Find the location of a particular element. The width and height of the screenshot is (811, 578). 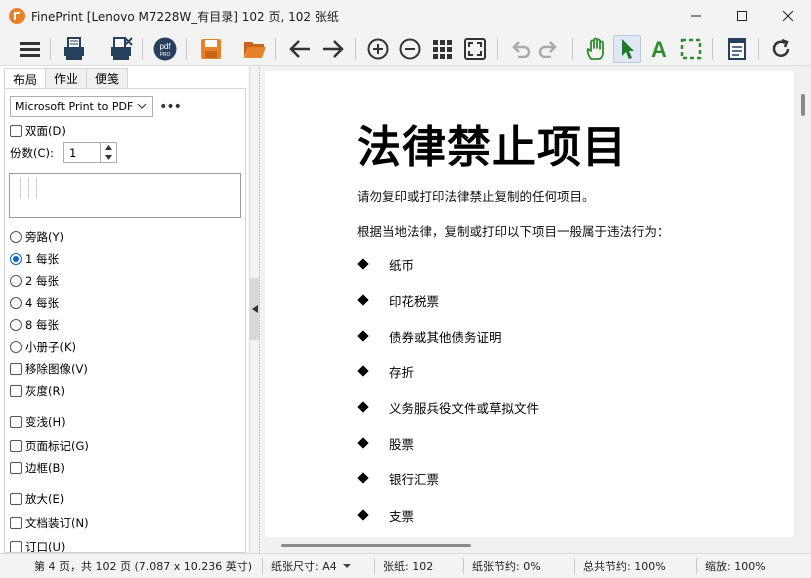

tab-jobs: 作业 is located at coordinates (66, 78).